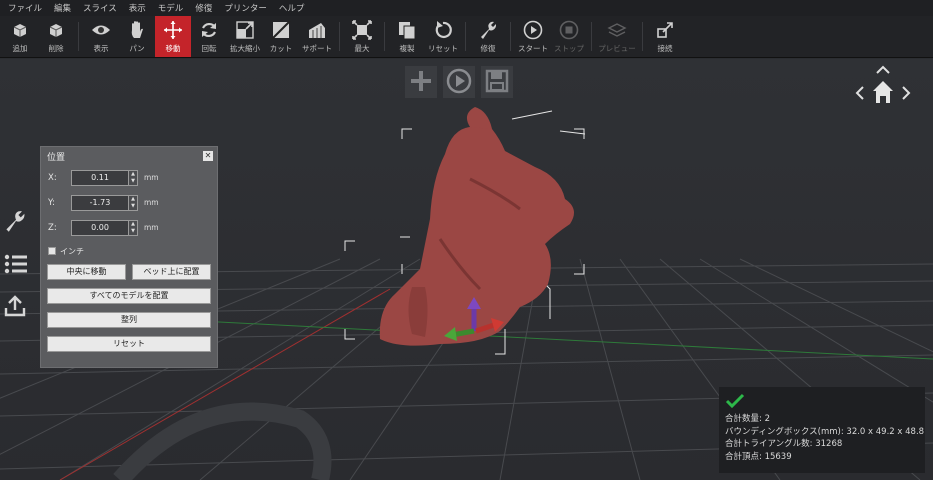 The image size is (933, 480). Describe the element at coordinates (129, 296) in the screenshot. I see `arrange-all-button: すべてのモデルを配置` at that location.